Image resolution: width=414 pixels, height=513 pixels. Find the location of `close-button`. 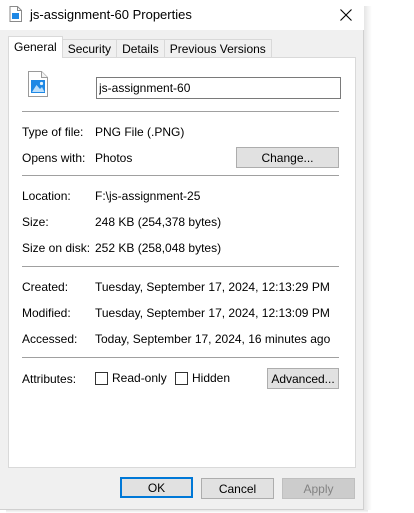

close-button is located at coordinates (346, 15).